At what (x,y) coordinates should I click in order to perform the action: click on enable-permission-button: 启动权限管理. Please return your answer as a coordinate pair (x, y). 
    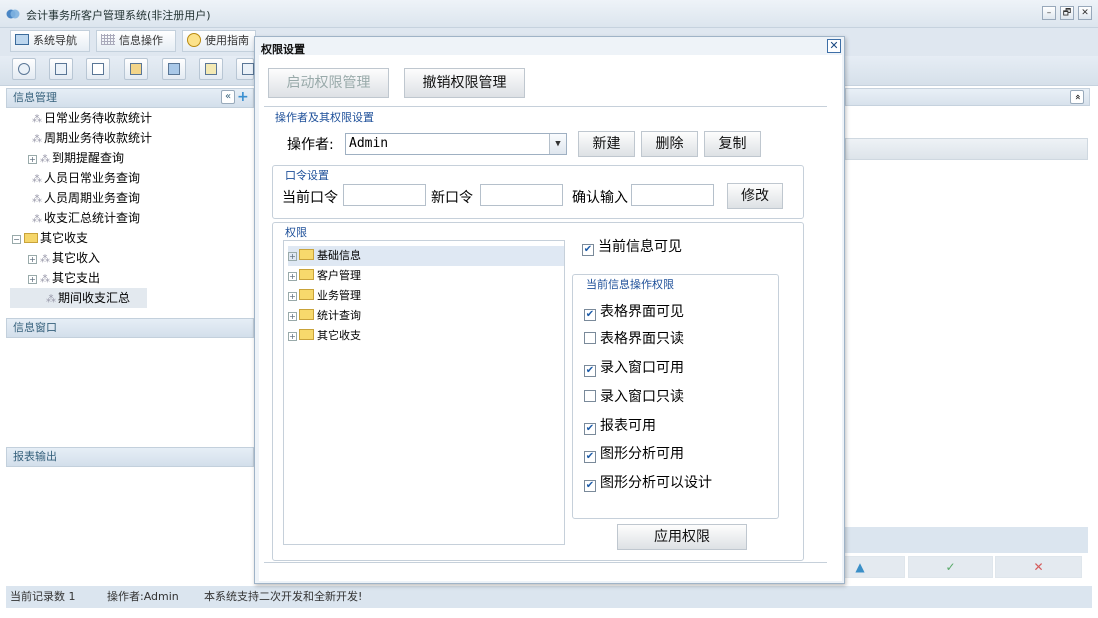
    Looking at the image, I should click on (328, 83).